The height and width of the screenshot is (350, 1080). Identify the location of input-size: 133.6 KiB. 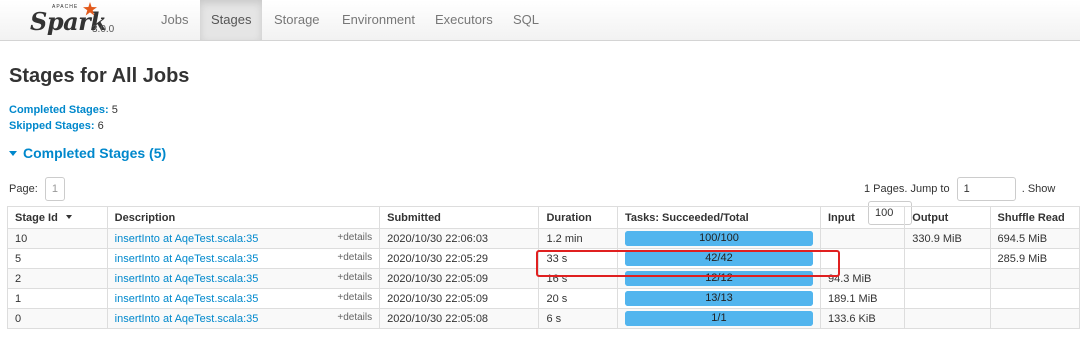
(862, 318).